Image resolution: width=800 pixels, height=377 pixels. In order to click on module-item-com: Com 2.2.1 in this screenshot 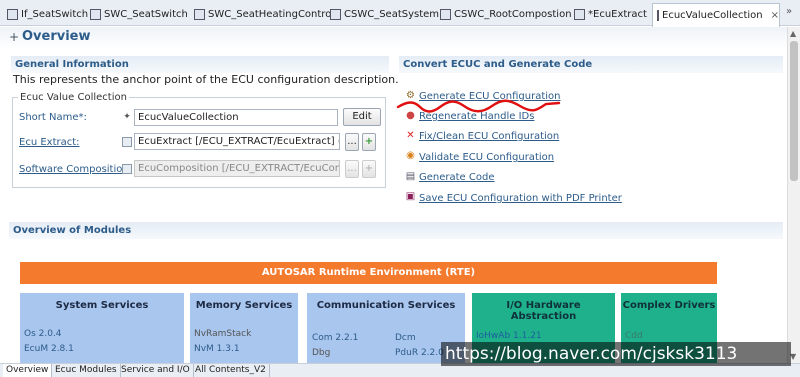, I will do `click(335, 338)`.